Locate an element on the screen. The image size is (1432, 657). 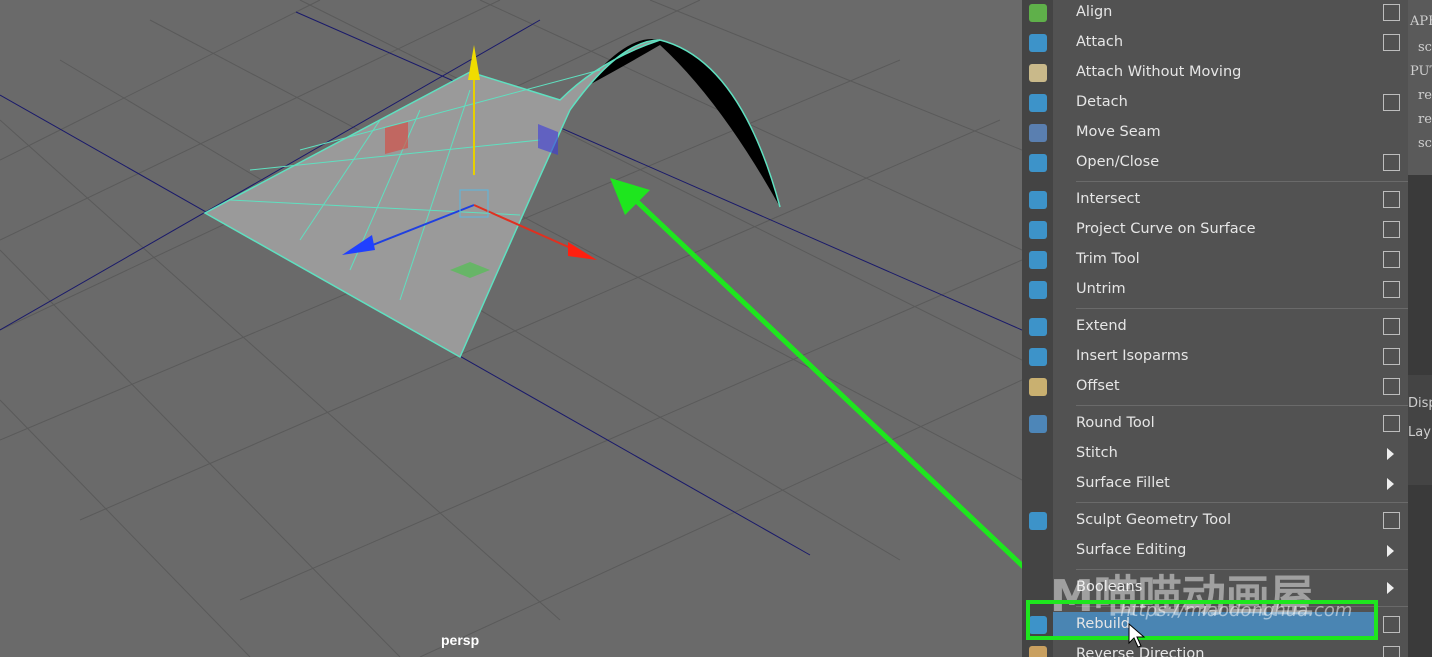
script-editor-output: APE sc PUT re re sc is located at coordinates (1420, 87).